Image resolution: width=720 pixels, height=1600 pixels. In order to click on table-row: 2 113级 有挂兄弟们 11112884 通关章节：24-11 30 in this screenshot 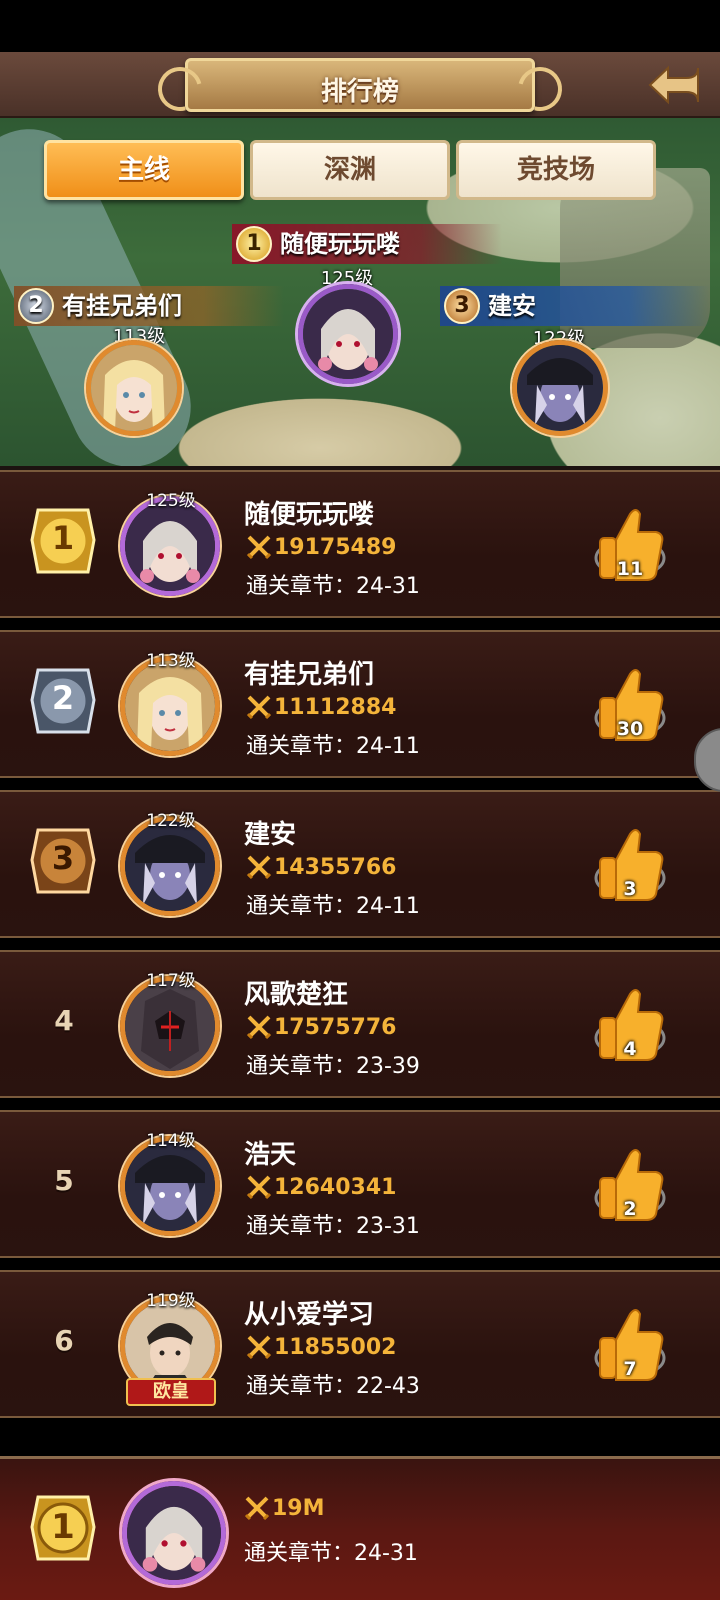, I will do `click(360, 704)`.